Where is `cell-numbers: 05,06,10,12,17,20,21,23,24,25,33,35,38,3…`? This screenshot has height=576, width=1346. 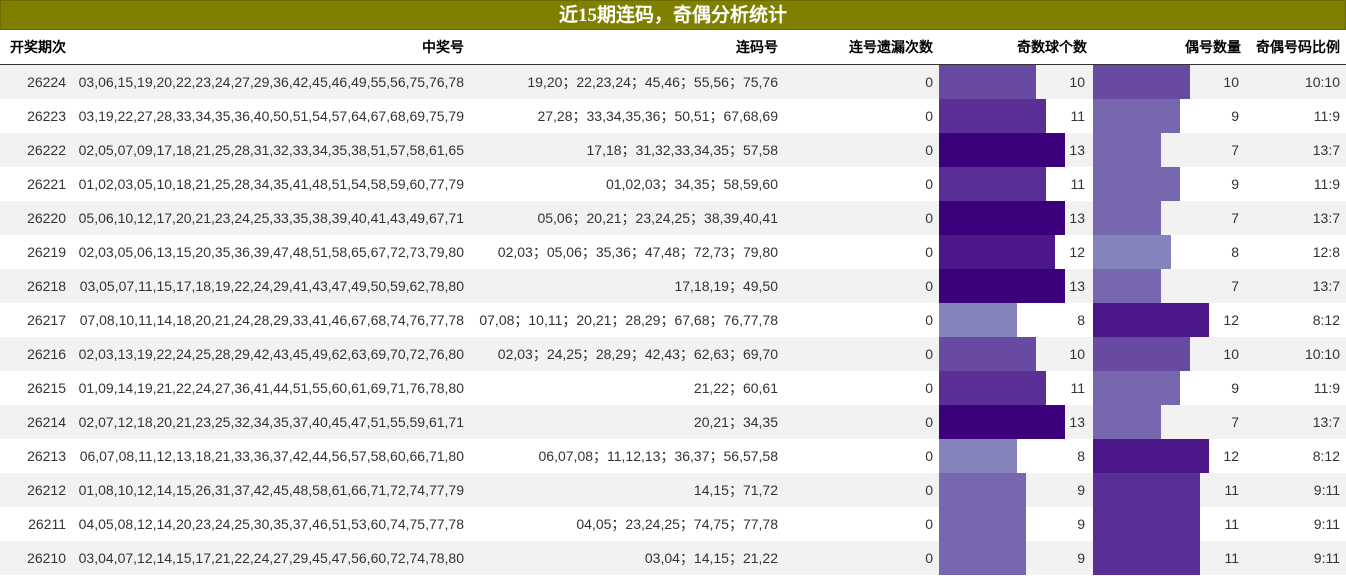 cell-numbers: 05,06,10,12,17,20,21,23,24,25,33,35,38,3… is located at coordinates (271, 218).